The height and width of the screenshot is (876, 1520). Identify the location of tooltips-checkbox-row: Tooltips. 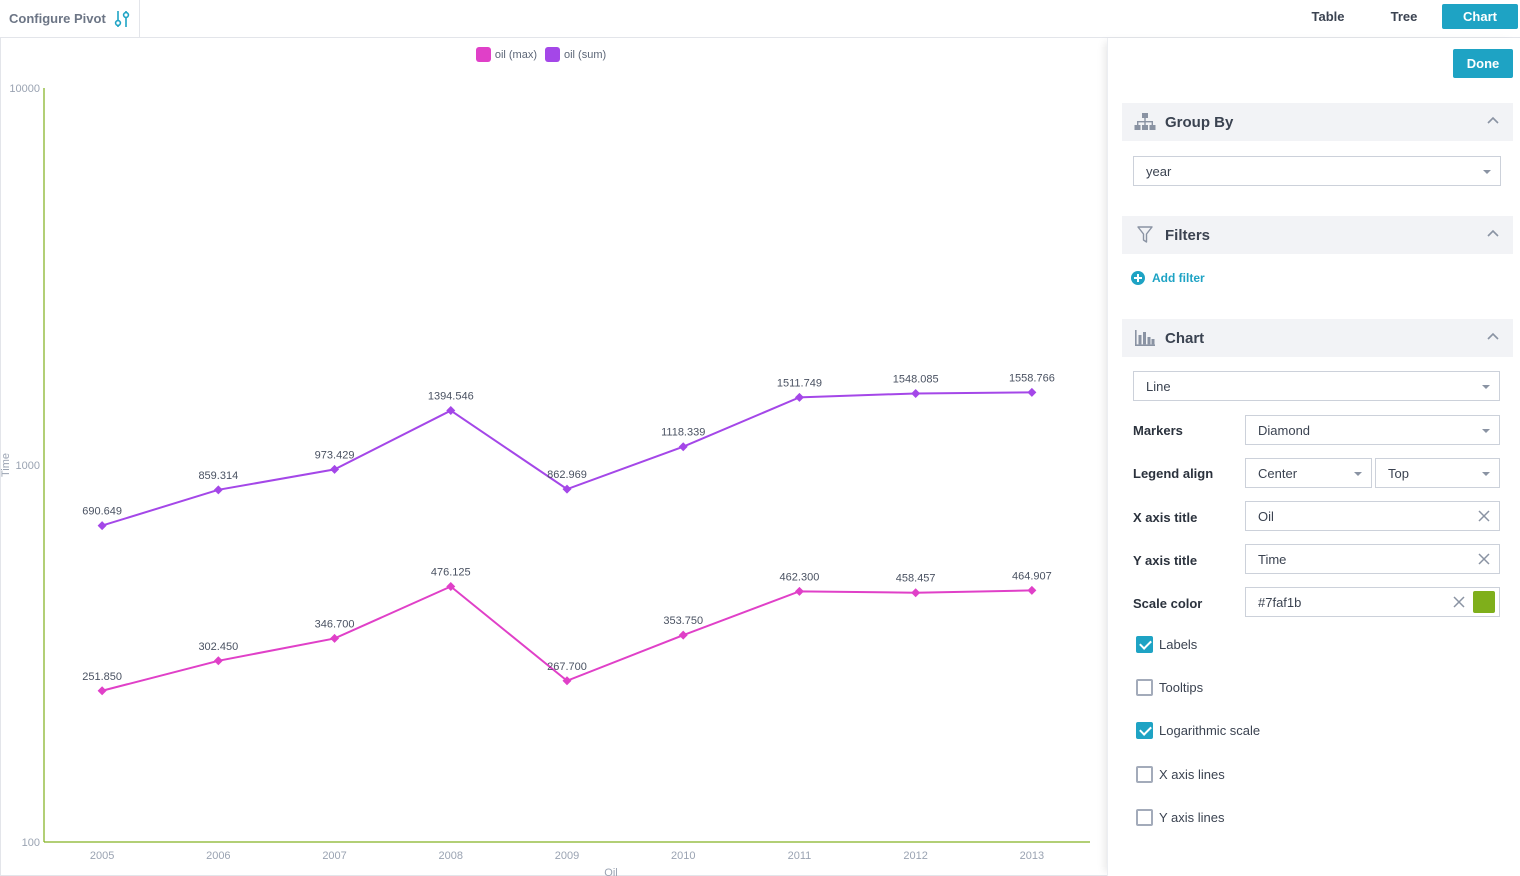
(1169, 687).